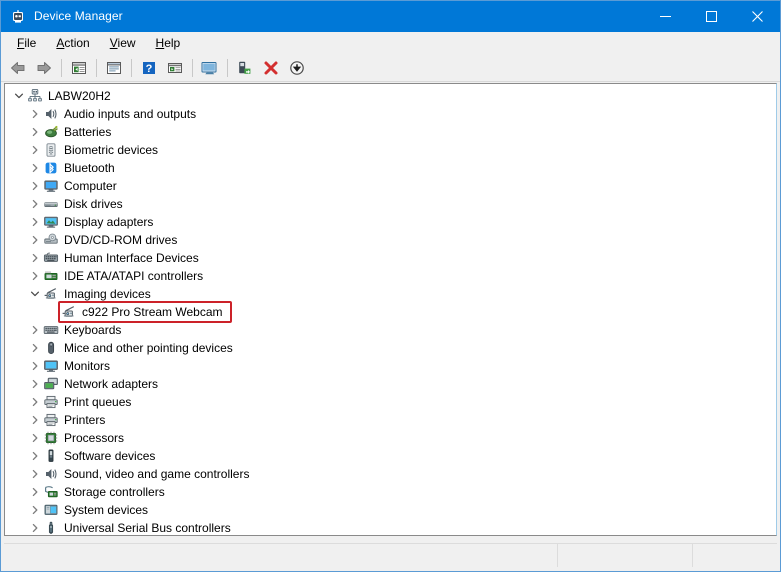 The width and height of the screenshot is (781, 572). Describe the element at coordinates (271, 68) in the screenshot. I see `uninstall-device-icon` at that location.